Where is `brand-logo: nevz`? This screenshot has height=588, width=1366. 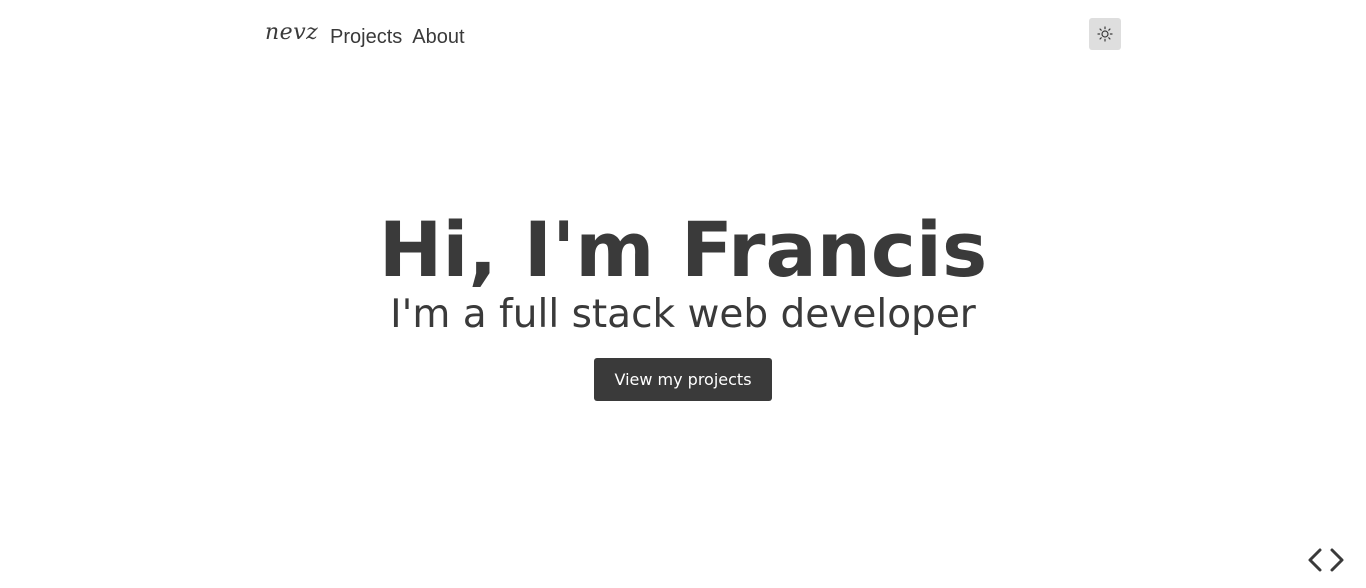 brand-logo: nevz is located at coordinates (291, 32).